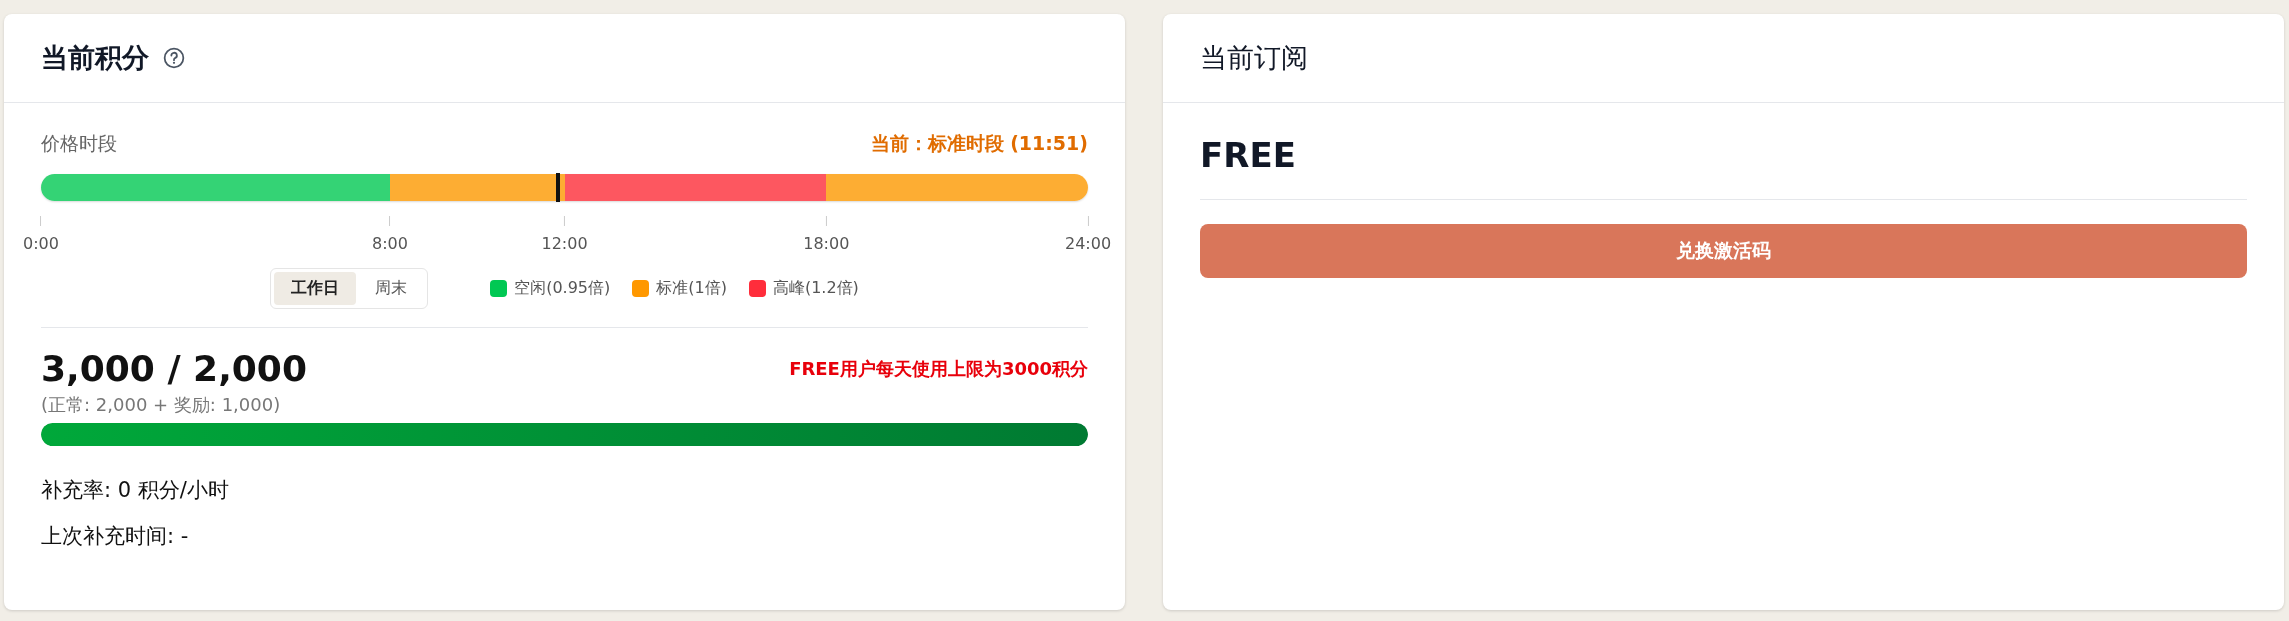  I want to click on credit-balance: 3,000 / 2,000, so click(174, 368).